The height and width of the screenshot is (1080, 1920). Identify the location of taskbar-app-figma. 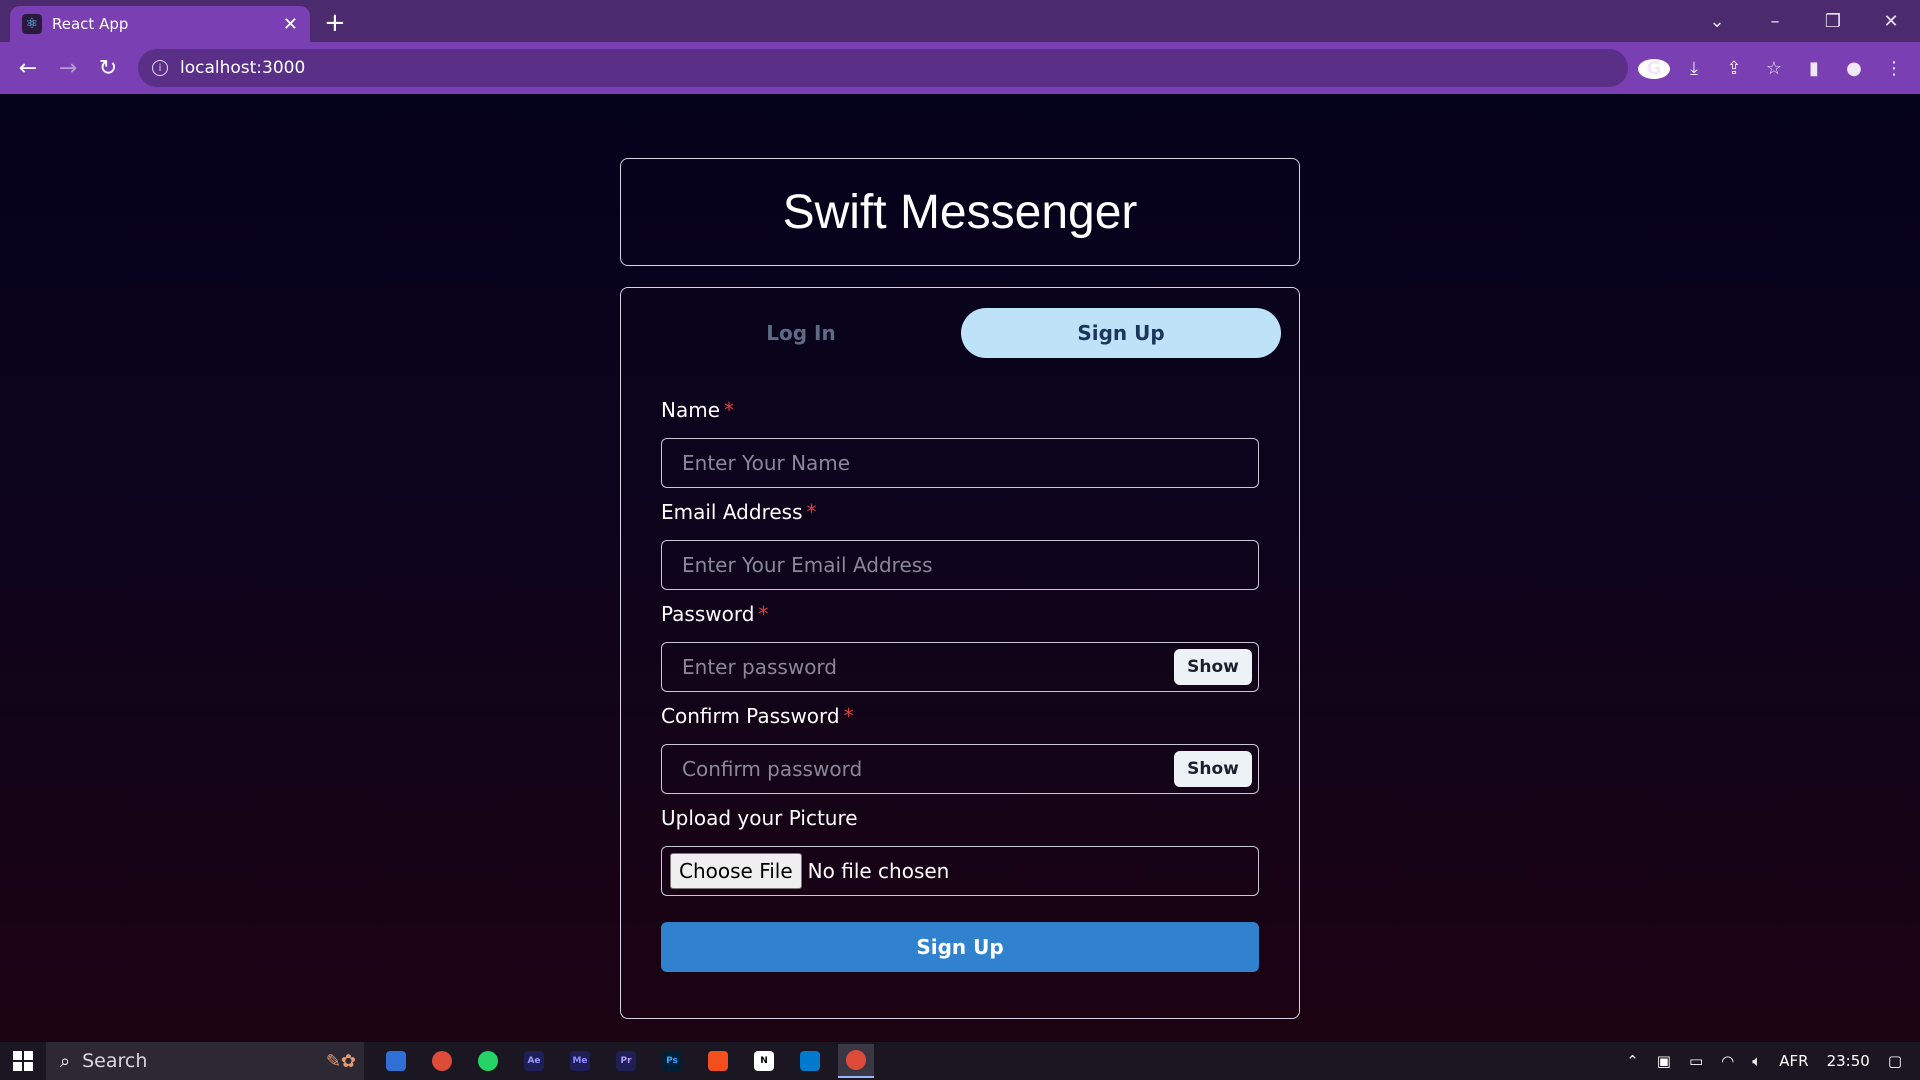
(718, 1061).